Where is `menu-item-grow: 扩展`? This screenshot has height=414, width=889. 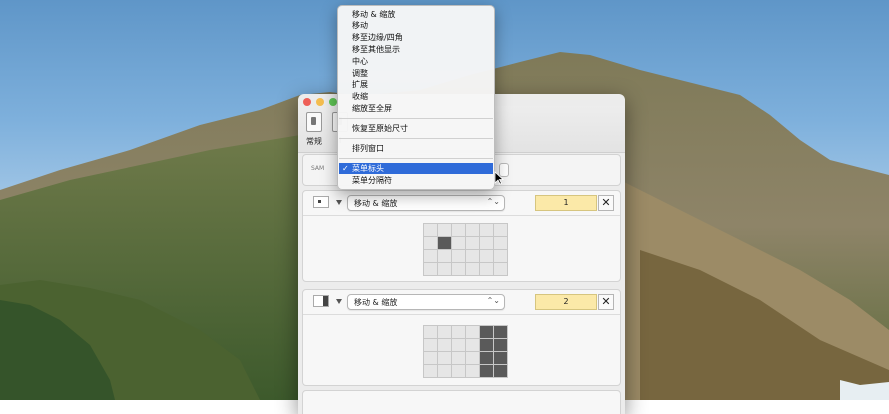
menu-item-grow: 扩展 is located at coordinates (416, 84).